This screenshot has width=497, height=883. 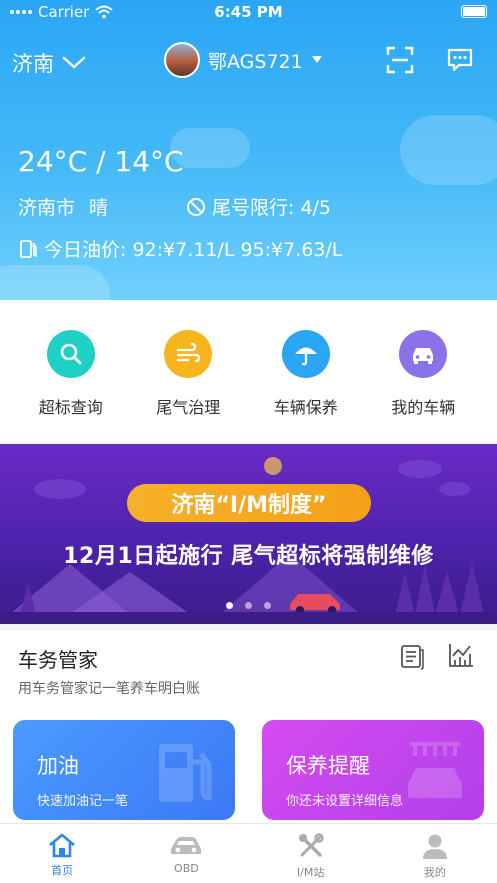 I want to click on no-entry-icon, so click(x=196, y=206).